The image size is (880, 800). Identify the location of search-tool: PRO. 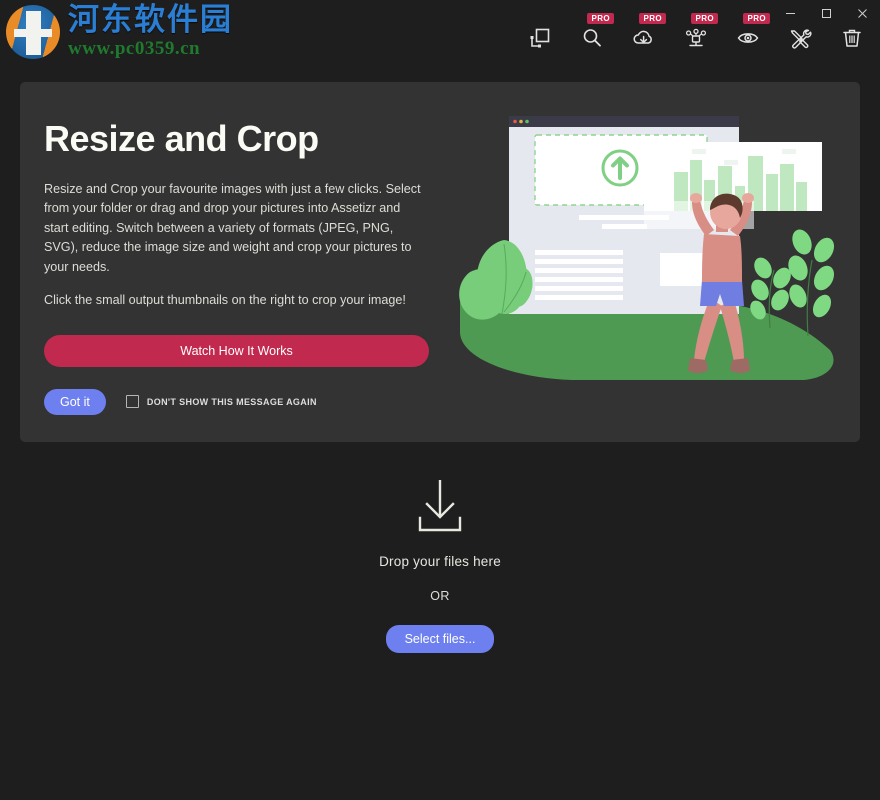
(594, 33).